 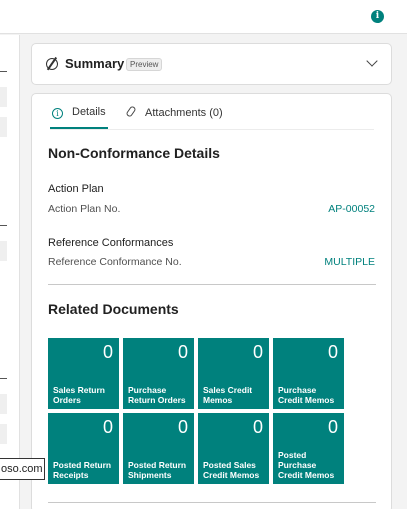 What do you see at coordinates (111, 243) in the screenshot?
I see `group-title-reference: Reference Conformances` at bounding box center [111, 243].